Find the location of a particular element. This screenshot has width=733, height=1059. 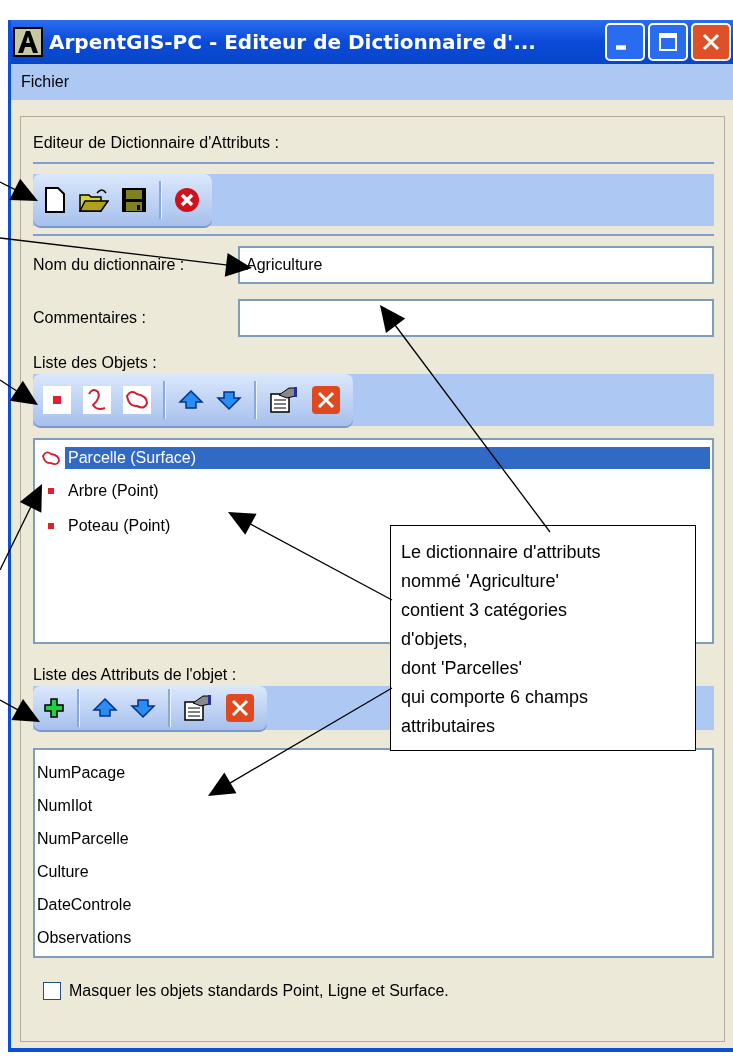

close-button is located at coordinates (711, 42).